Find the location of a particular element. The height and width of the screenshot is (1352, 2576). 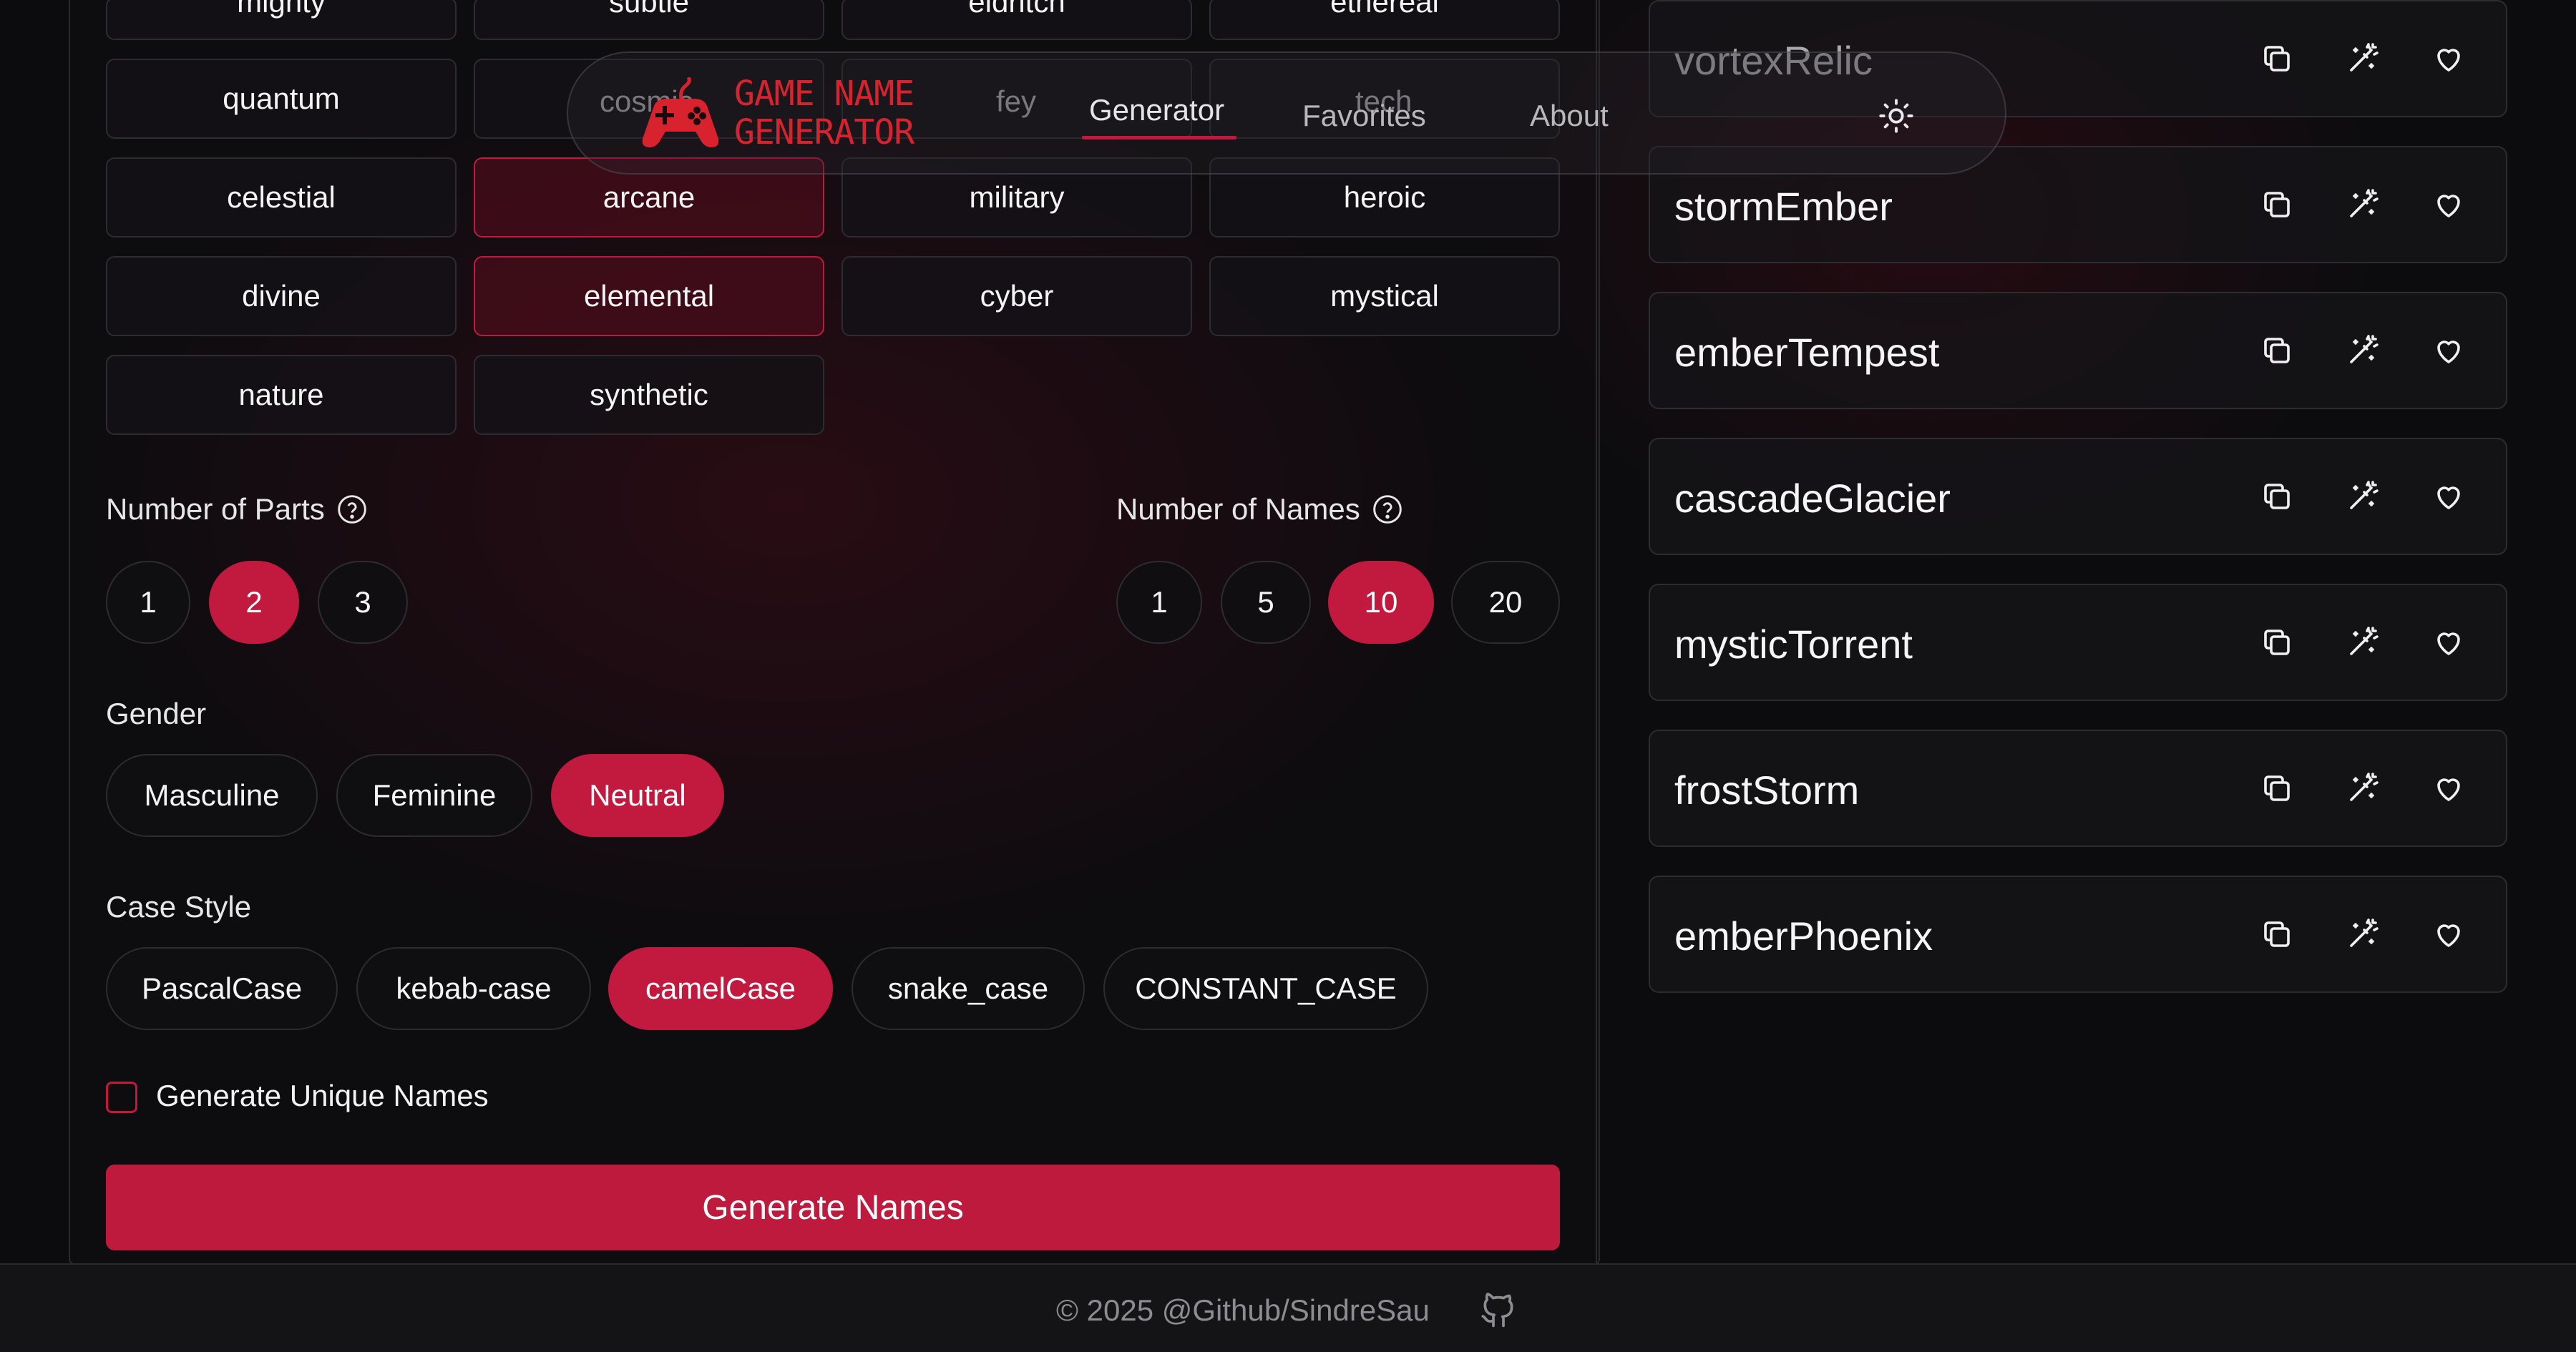

tag-chip-nature: nature is located at coordinates (281, 395).